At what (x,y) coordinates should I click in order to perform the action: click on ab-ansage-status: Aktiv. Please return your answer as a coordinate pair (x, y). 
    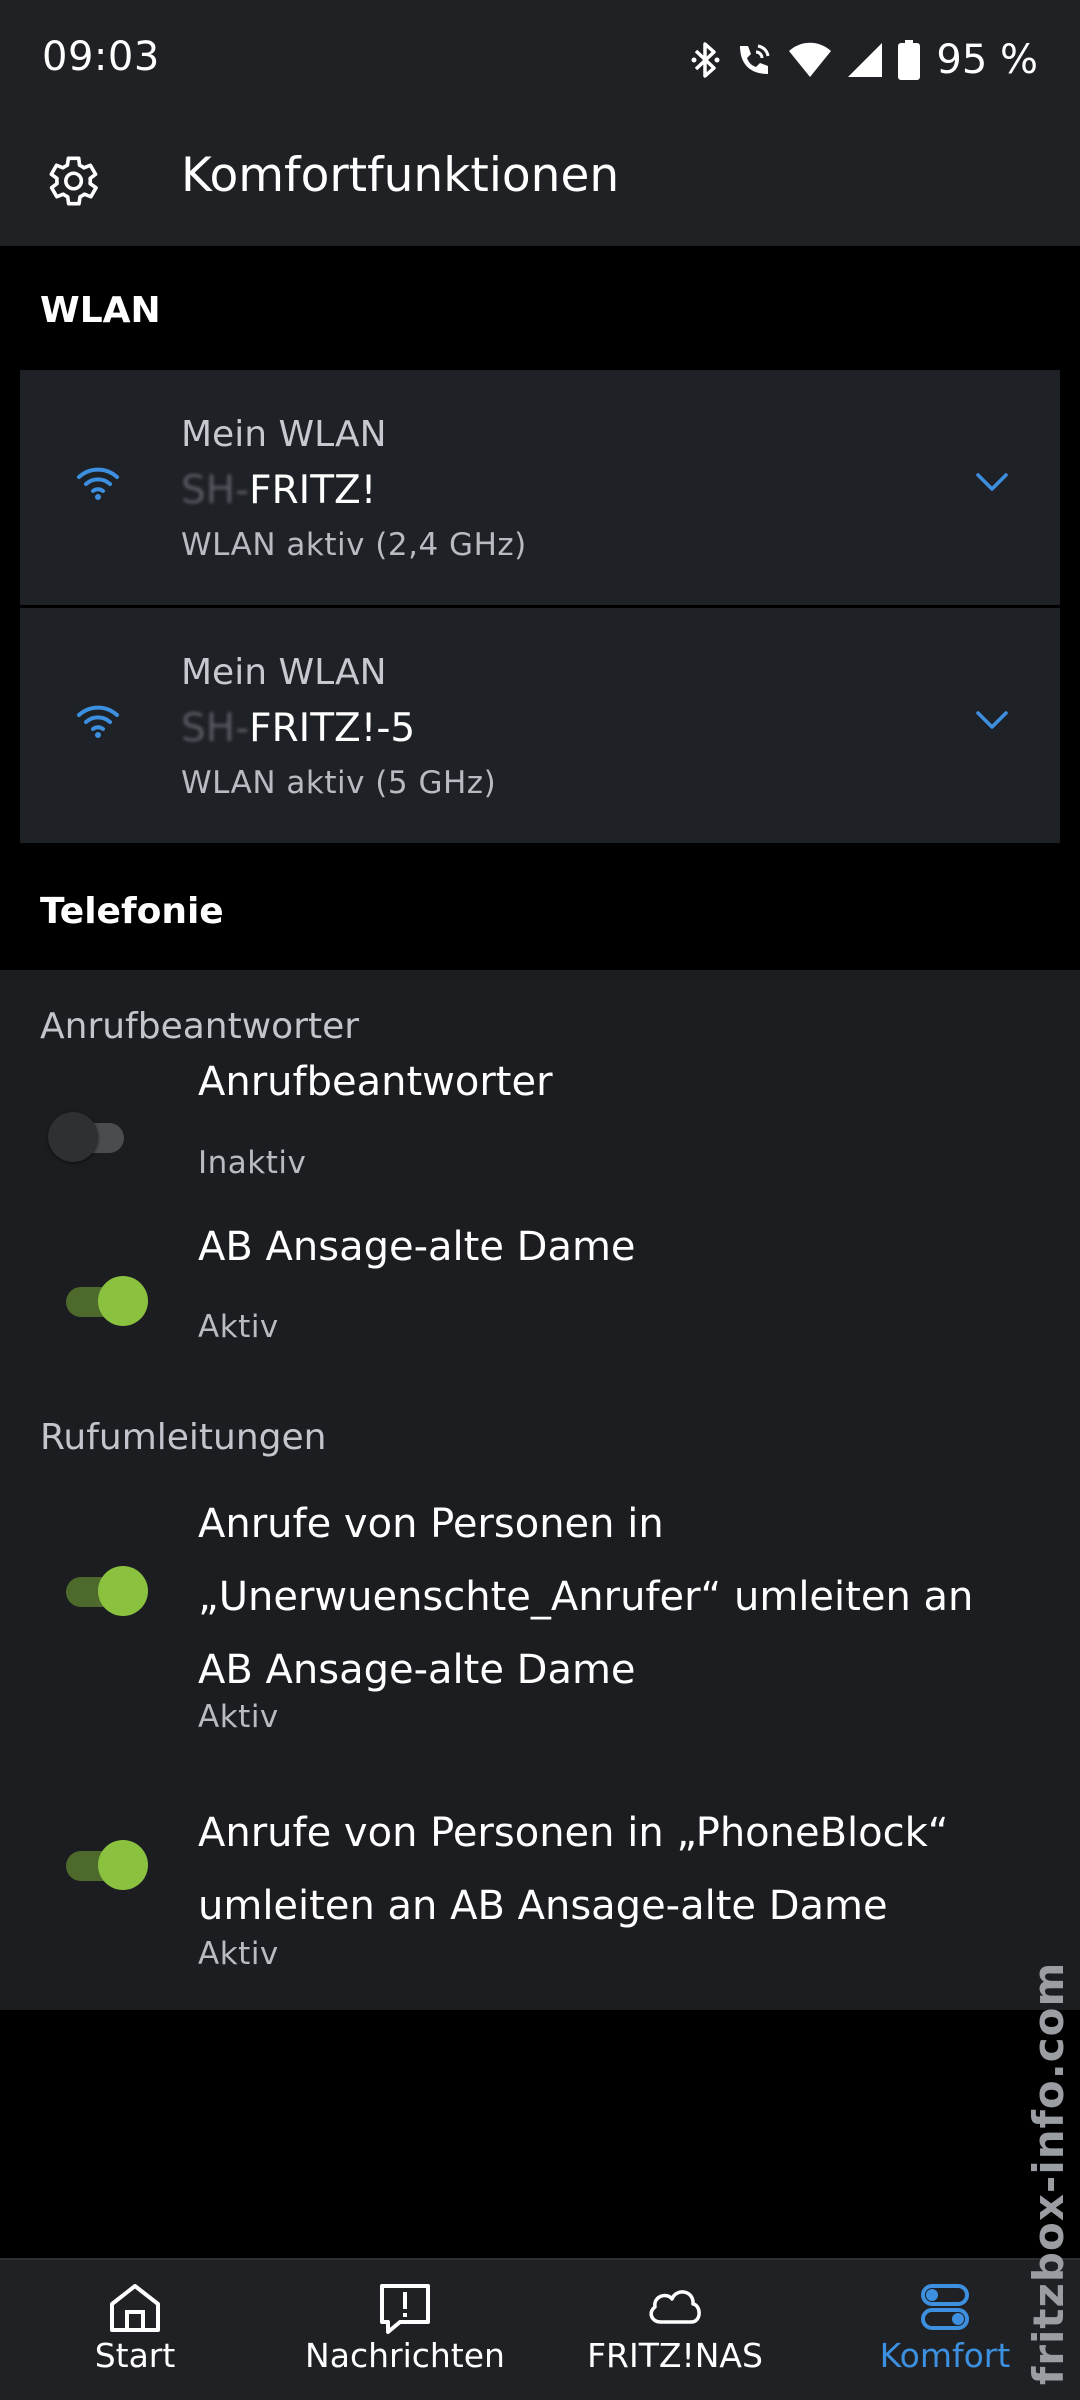
    Looking at the image, I should click on (238, 1327).